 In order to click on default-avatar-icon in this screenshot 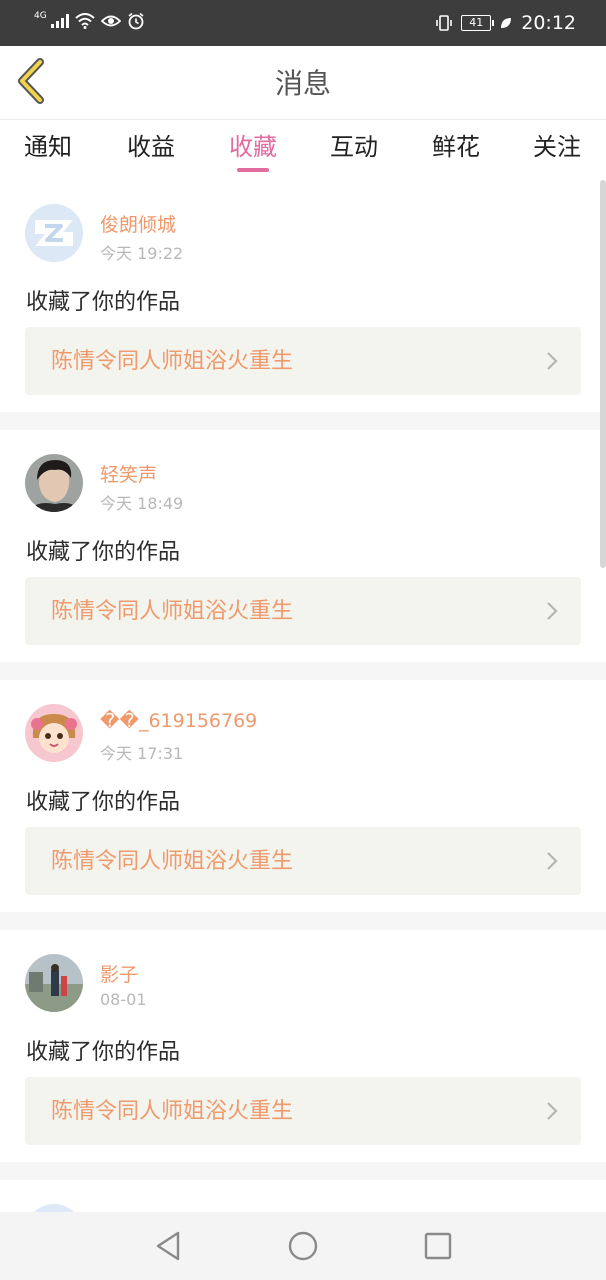, I will do `click(54, 233)`.